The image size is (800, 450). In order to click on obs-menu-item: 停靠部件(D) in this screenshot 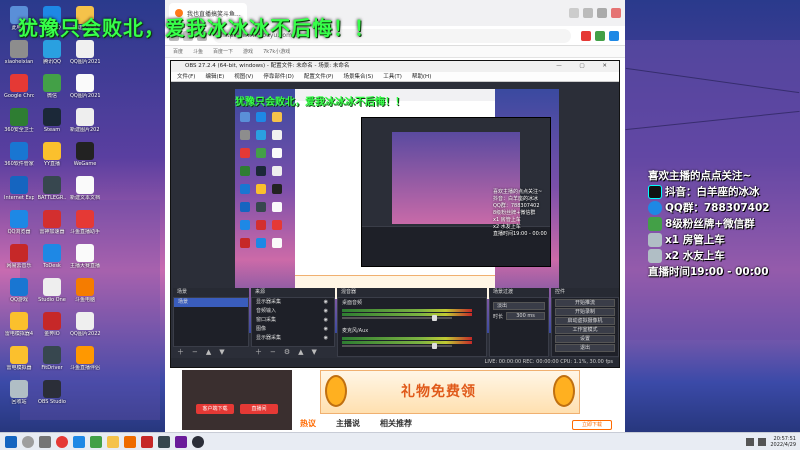, I will do `click(278, 76)`.